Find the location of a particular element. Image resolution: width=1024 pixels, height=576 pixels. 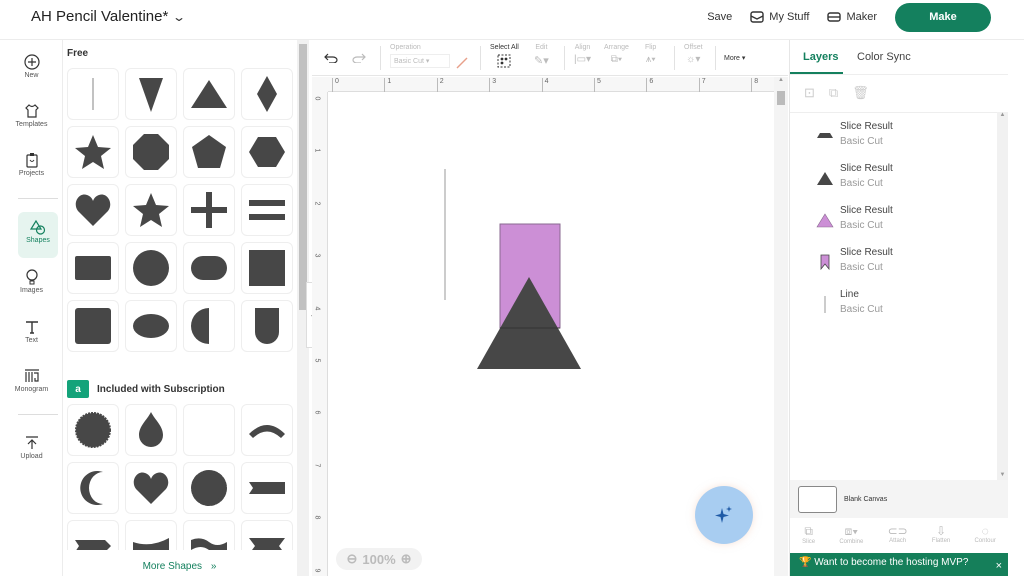

monogram-icon is located at coordinates (31, 375).